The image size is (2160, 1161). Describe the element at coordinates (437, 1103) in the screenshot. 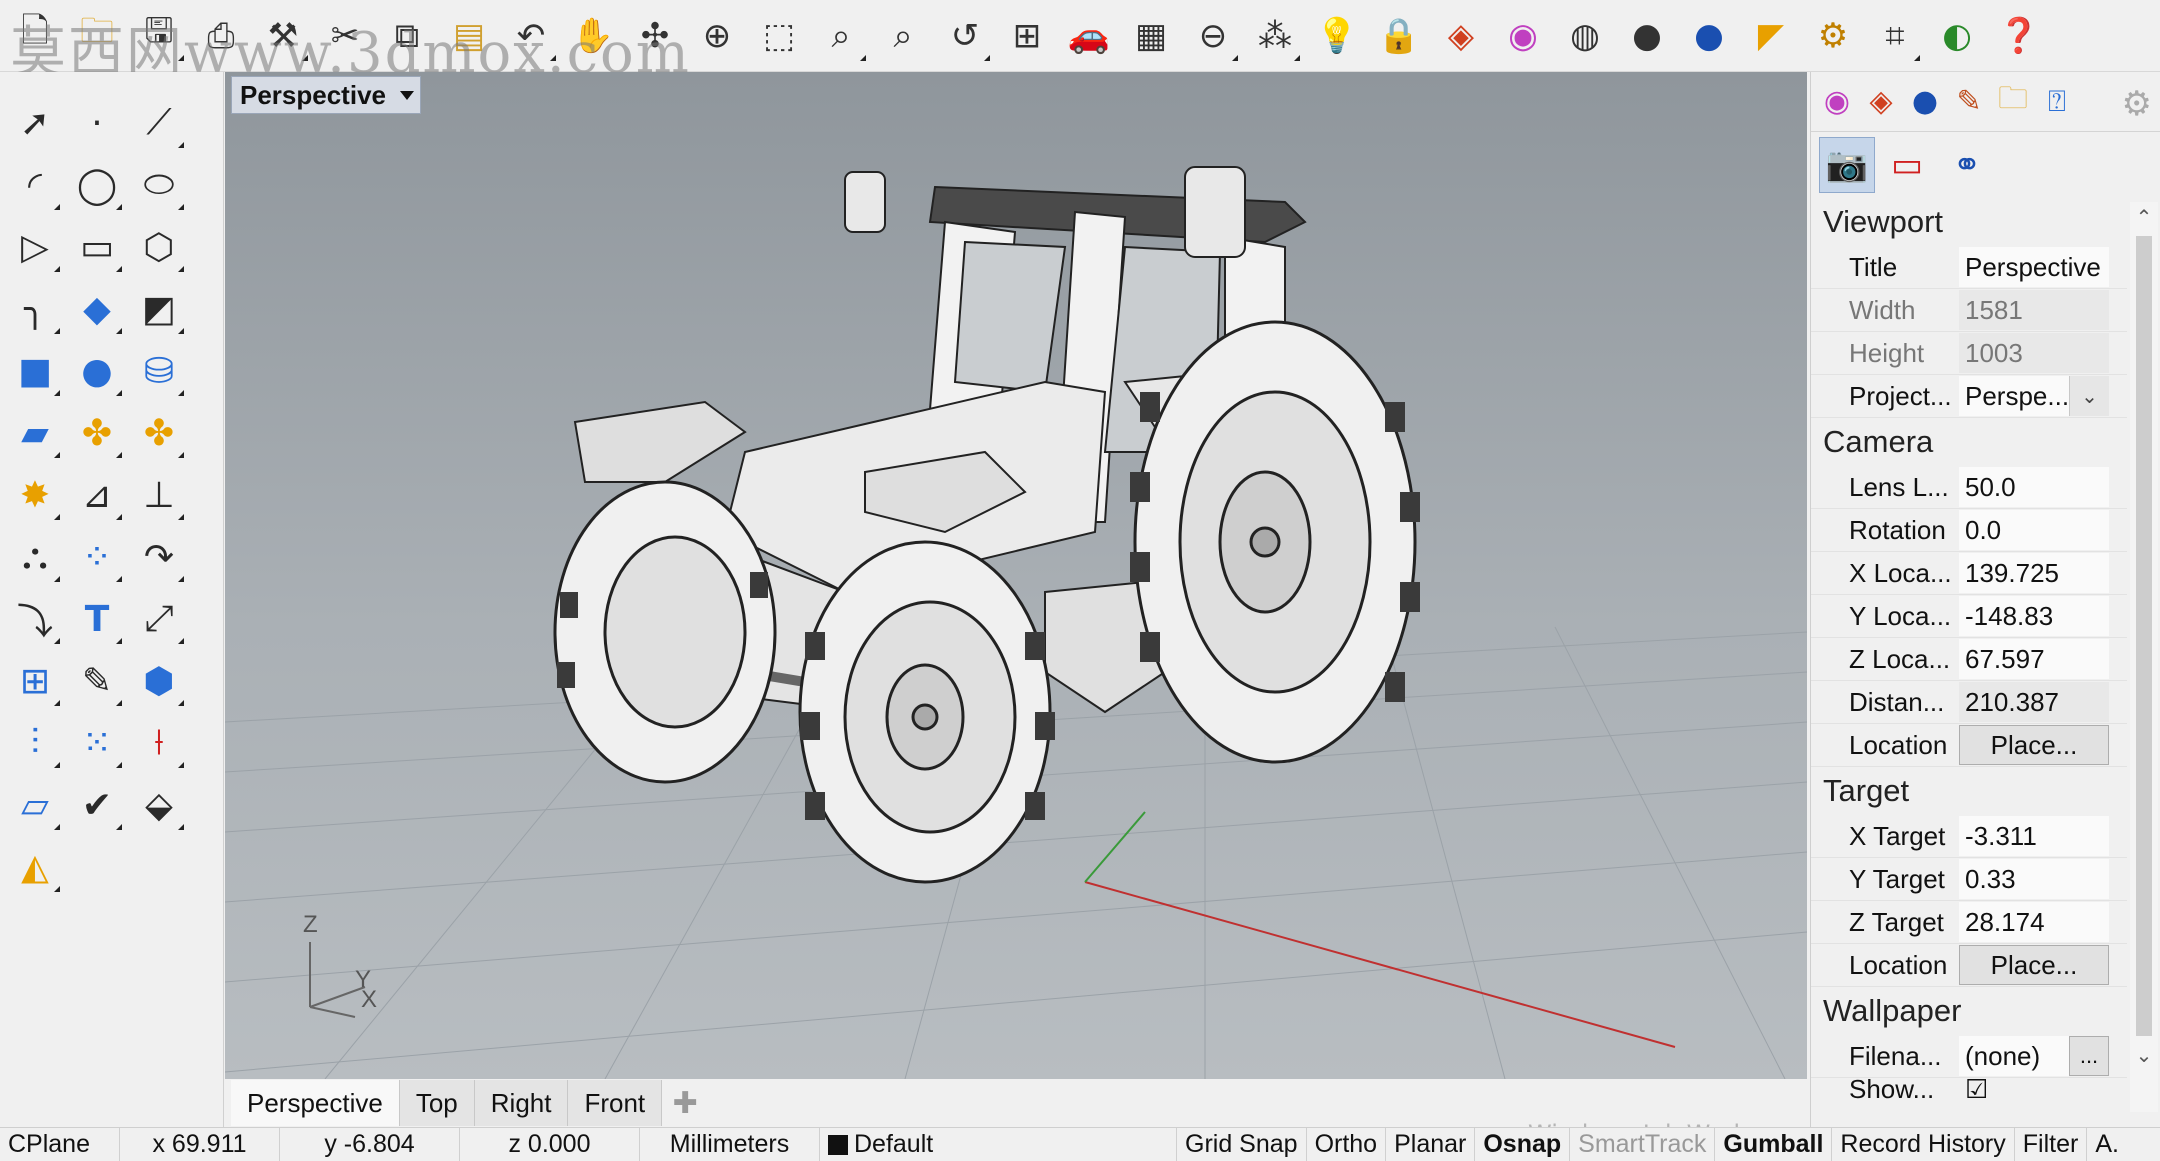

I see `tab-top: Top` at that location.